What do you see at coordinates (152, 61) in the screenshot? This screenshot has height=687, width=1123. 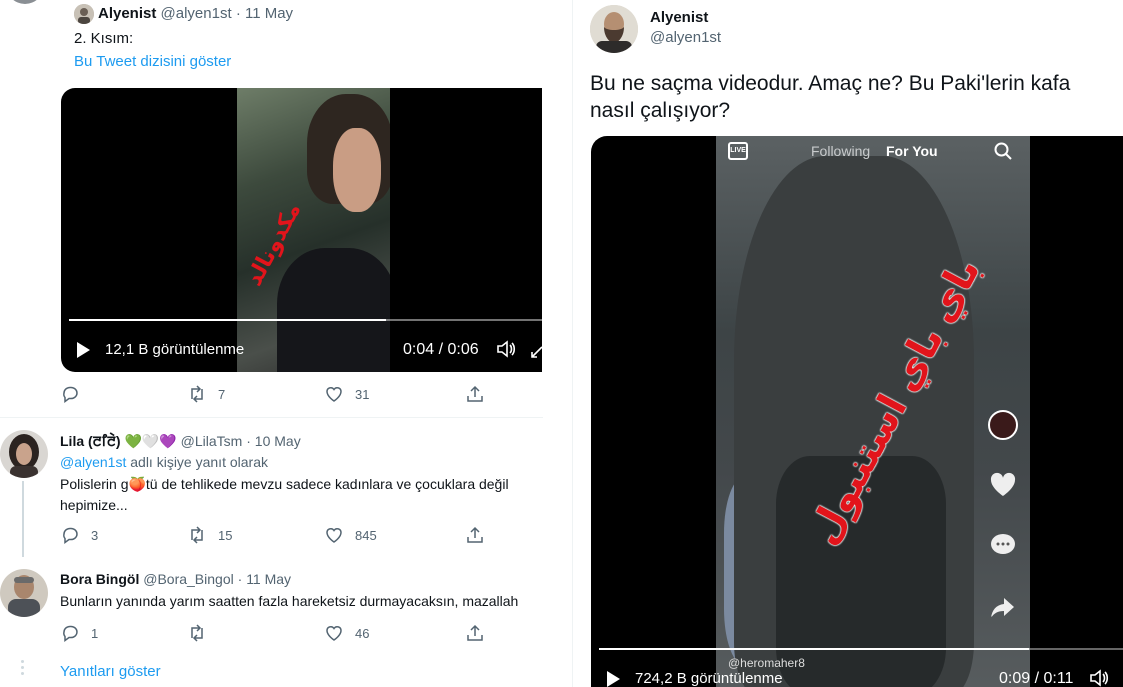 I see `show-thread-link: Bu Tweet dizisini göster` at bounding box center [152, 61].